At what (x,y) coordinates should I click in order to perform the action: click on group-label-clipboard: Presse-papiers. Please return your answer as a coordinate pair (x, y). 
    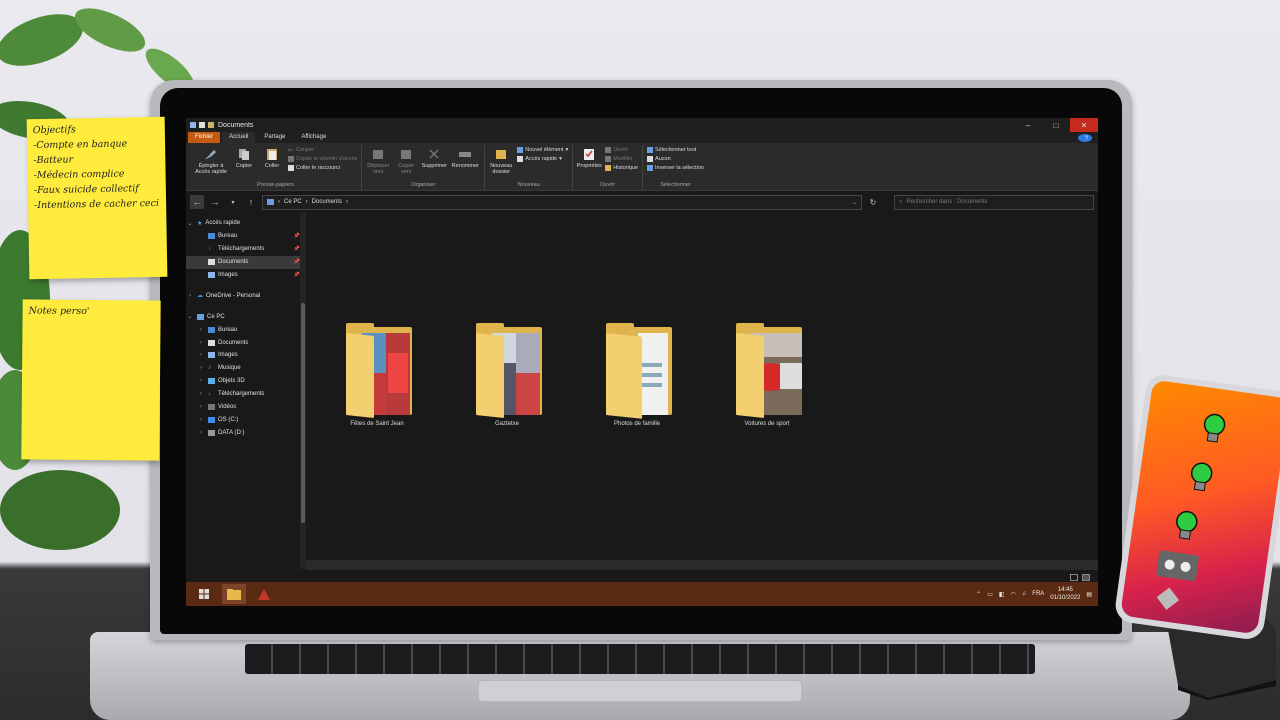
    Looking at the image, I should click on (276, 185).